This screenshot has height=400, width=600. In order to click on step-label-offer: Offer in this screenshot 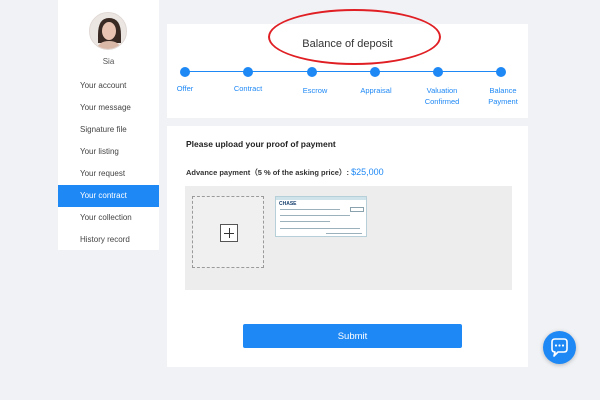, I will do `click(185, 88)`.